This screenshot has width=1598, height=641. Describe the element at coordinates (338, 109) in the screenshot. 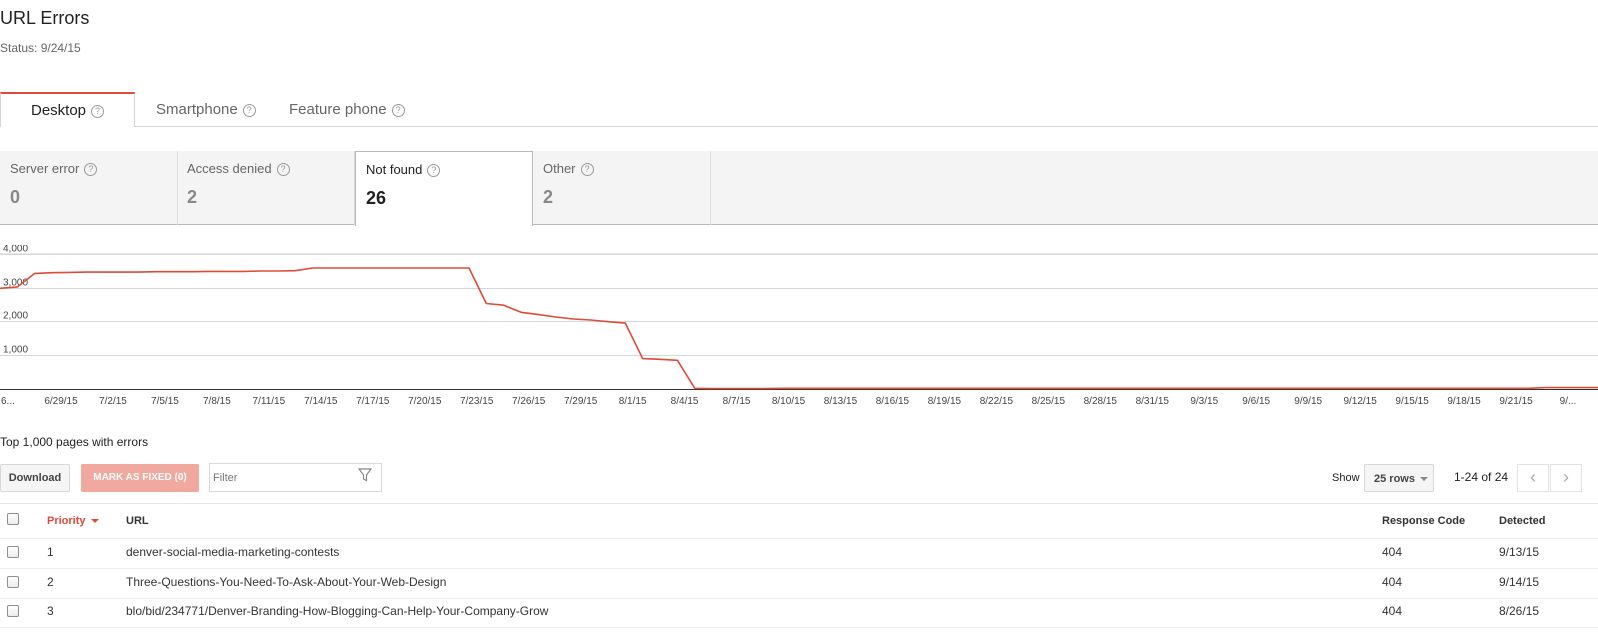

I see `tab-label: Feature phone` at that location.